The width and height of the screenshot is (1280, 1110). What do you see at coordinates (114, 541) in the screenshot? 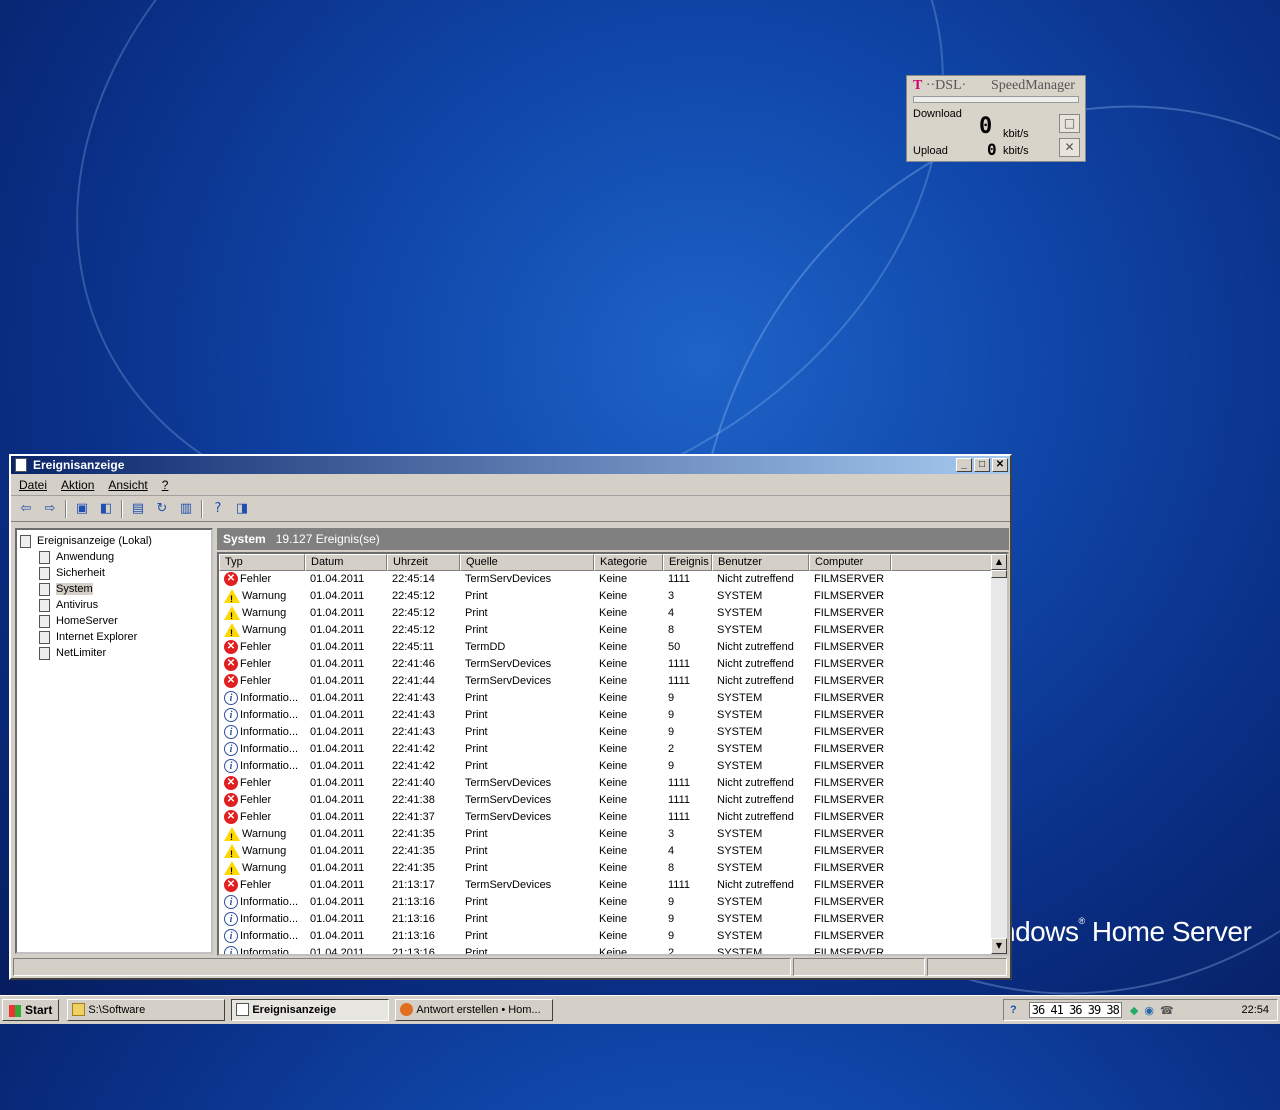
I see `tree-root: Ereignisanzeige (Lokal)` at bounding box center [114, 541].